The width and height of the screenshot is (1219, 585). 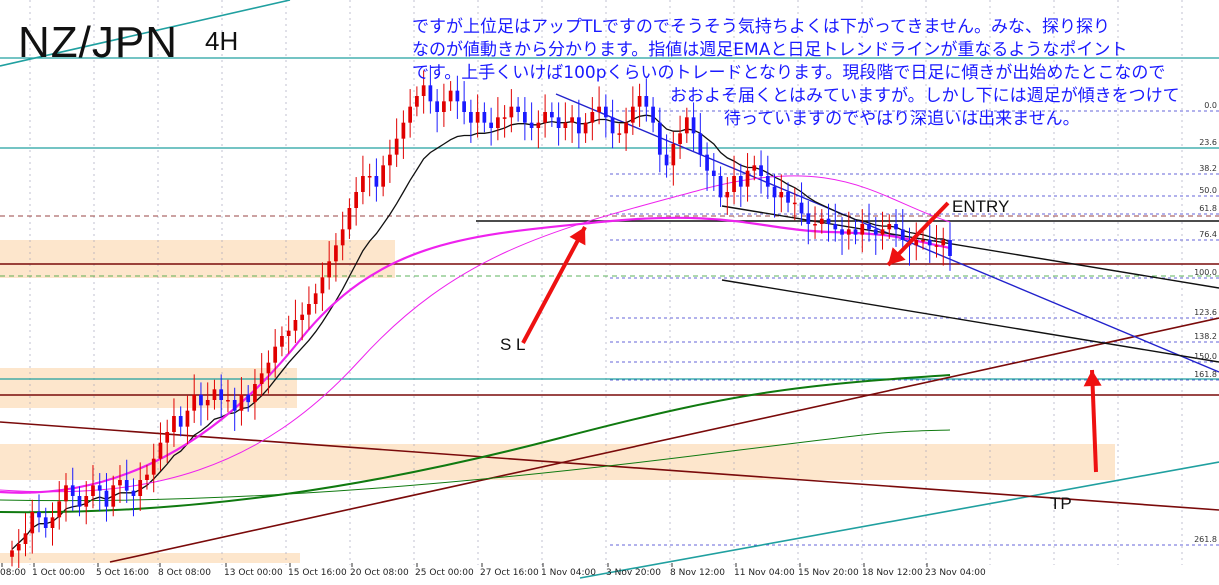 What do you see at coordinates (697, 573) in the screenshot?
I see `x-tick-11: 8 Nov 12:00` at bounding box center [697, 573].